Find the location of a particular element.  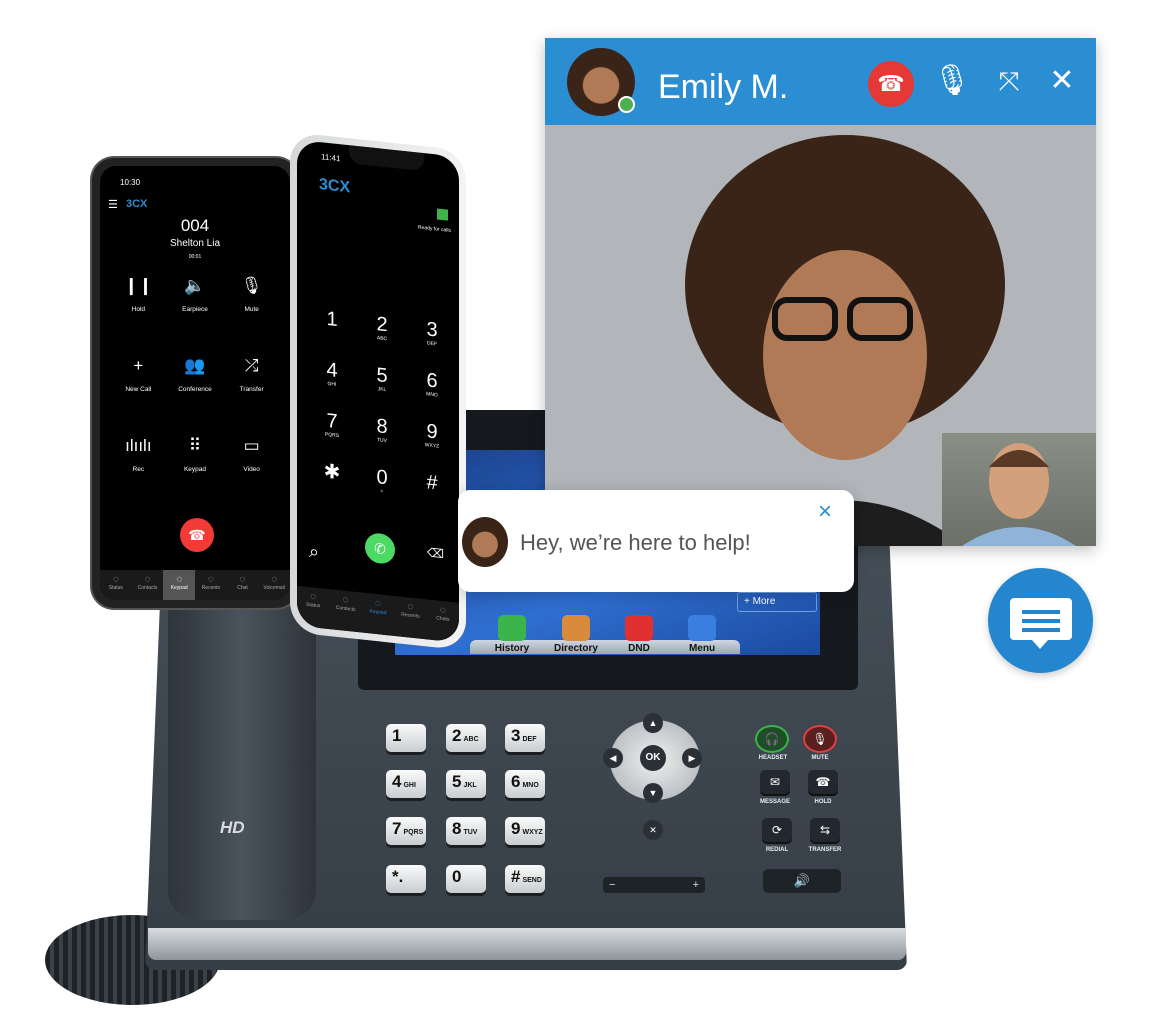

chat-launcher-button is located at coordinates (1040, 620).